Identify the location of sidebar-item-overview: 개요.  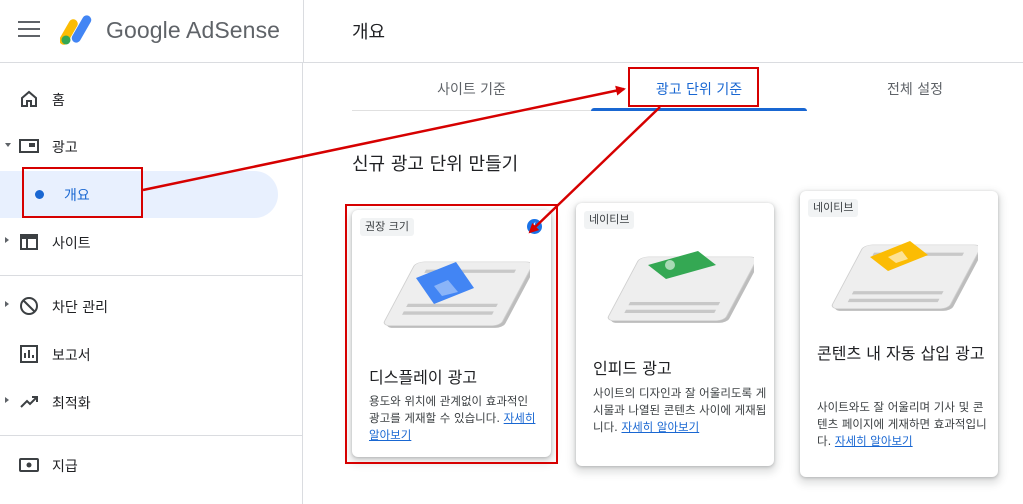
(139, 194).